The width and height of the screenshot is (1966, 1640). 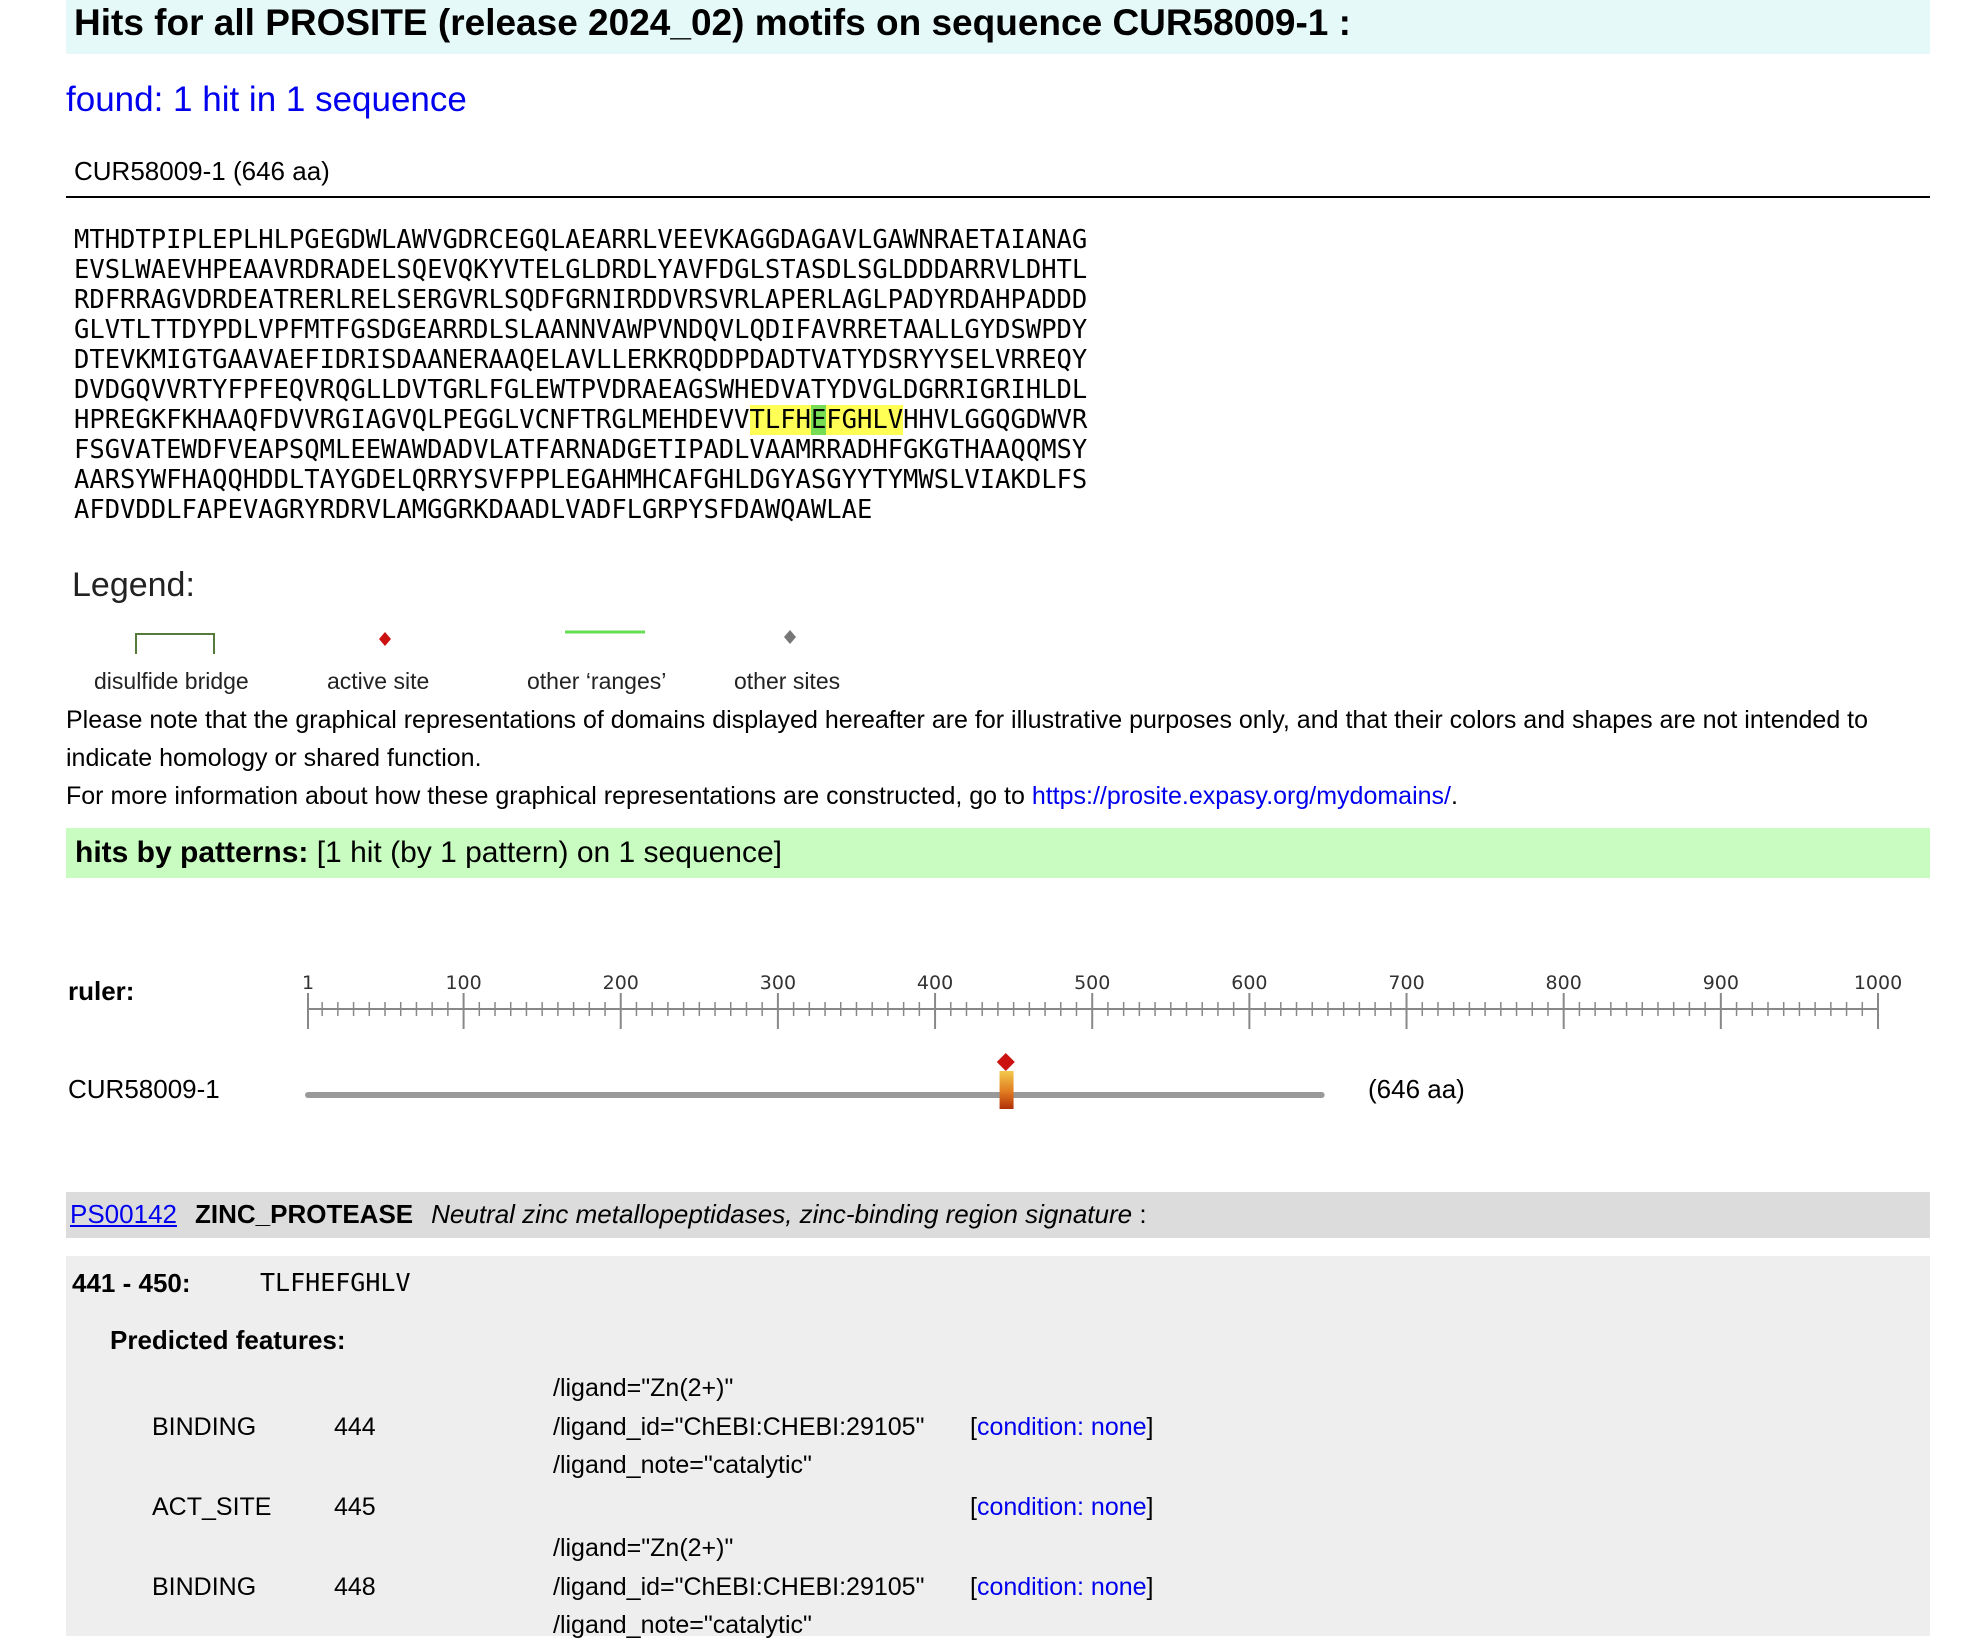 I want to click on sequence-header: CUR58009-1 (646 aa), so click(x=202, y=171).